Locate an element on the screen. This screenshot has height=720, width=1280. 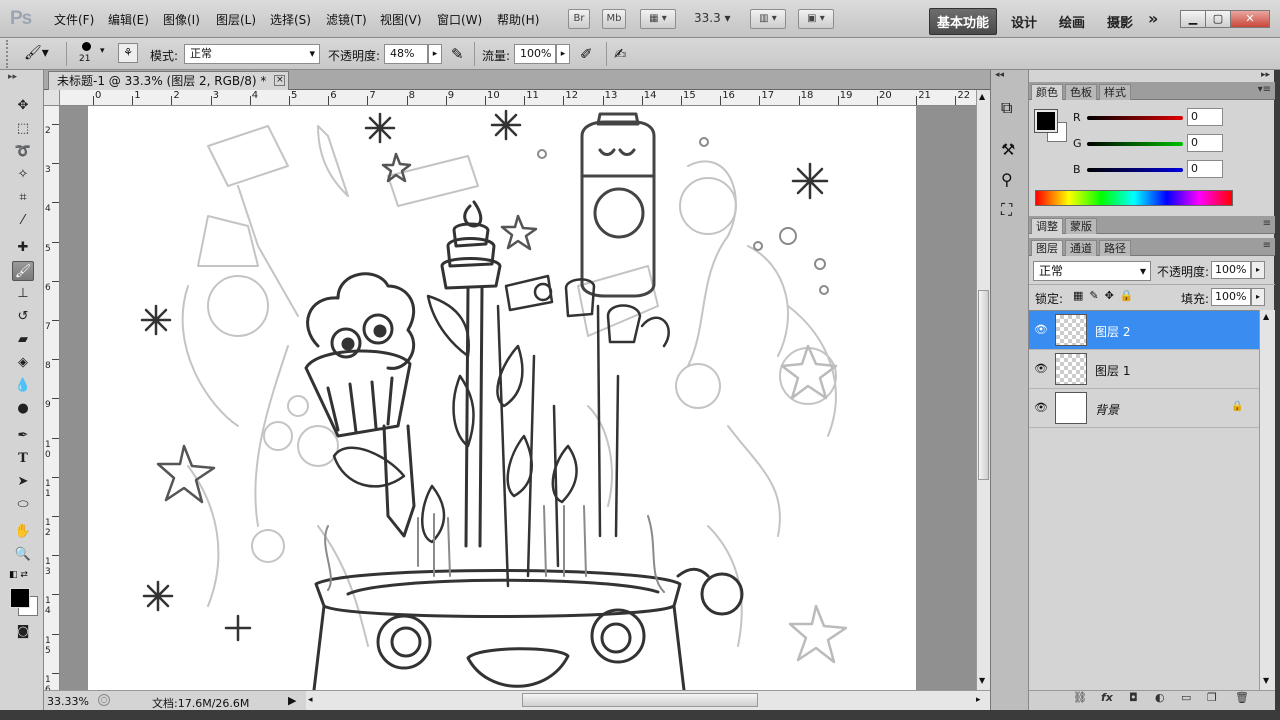
channel-b-input: 0 is located at coordinates (1205, 169).